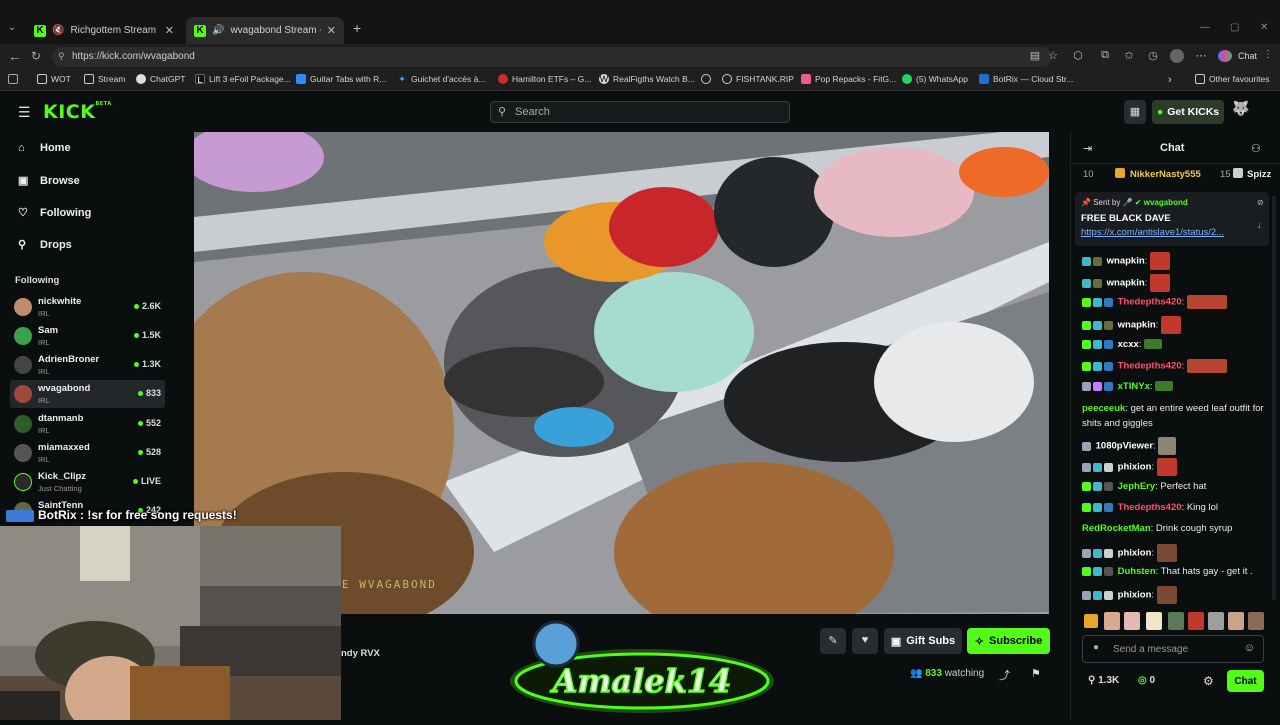 Image resolution: width=1280 pixels, height=725 pixels. Describe the element at coordinates (265, 30) in the screenshot. I see `tab-wvagabond: K 🔊 wvagabond Stream - Watch Li ✕` at that location.